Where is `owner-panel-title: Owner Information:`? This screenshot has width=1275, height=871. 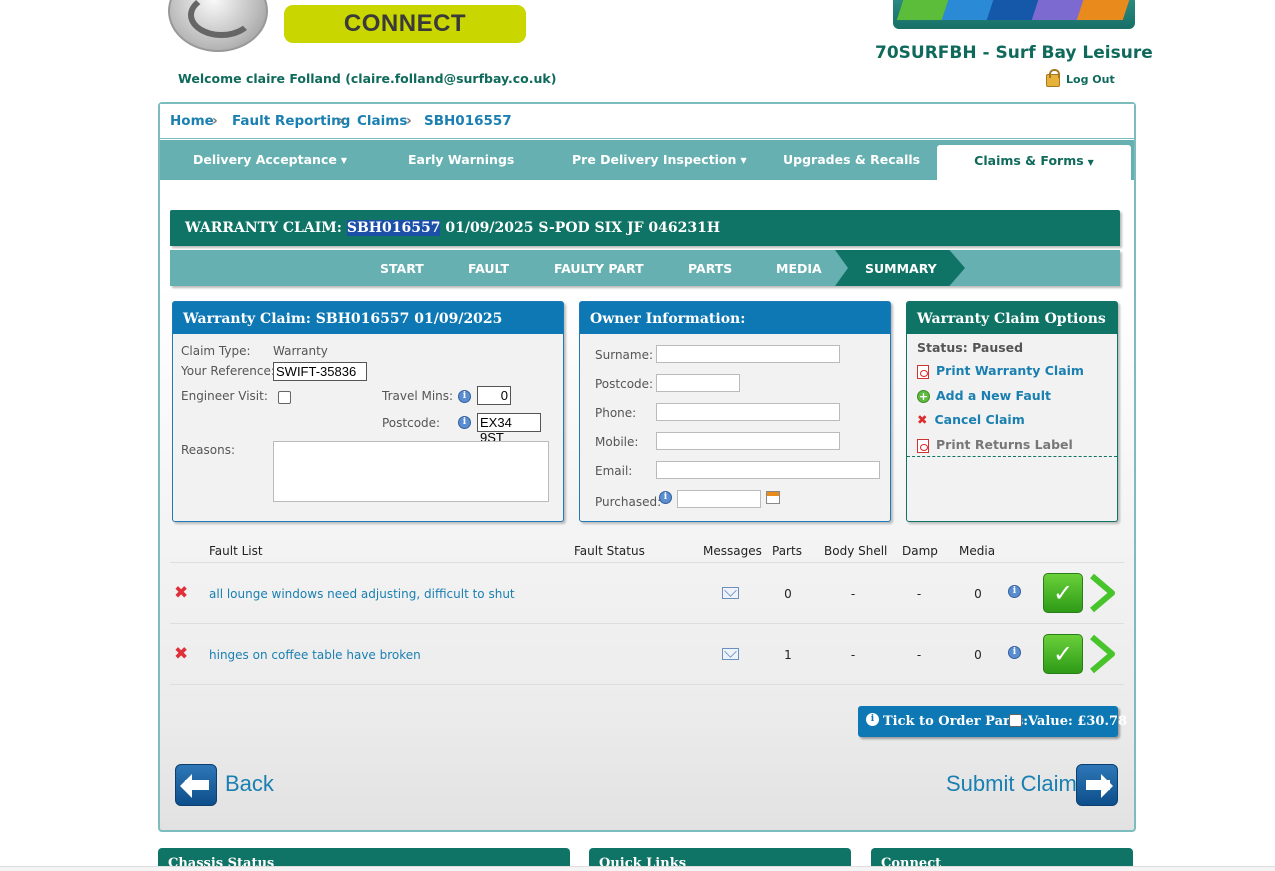
owner-panel-title: Owner Information: is located at coordinates (735, 318).